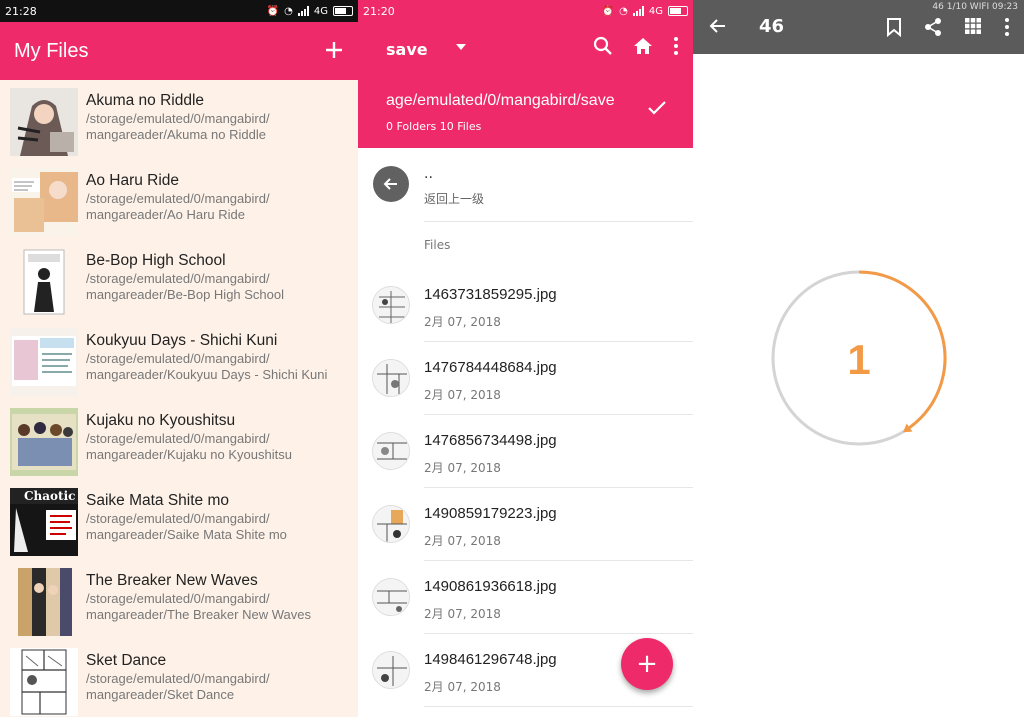 This screenshot has height=717, width=1024. What do you see at coordinates (603, 46) in the screenshot?
I see `search-icon` at bounding box center [603, 46].